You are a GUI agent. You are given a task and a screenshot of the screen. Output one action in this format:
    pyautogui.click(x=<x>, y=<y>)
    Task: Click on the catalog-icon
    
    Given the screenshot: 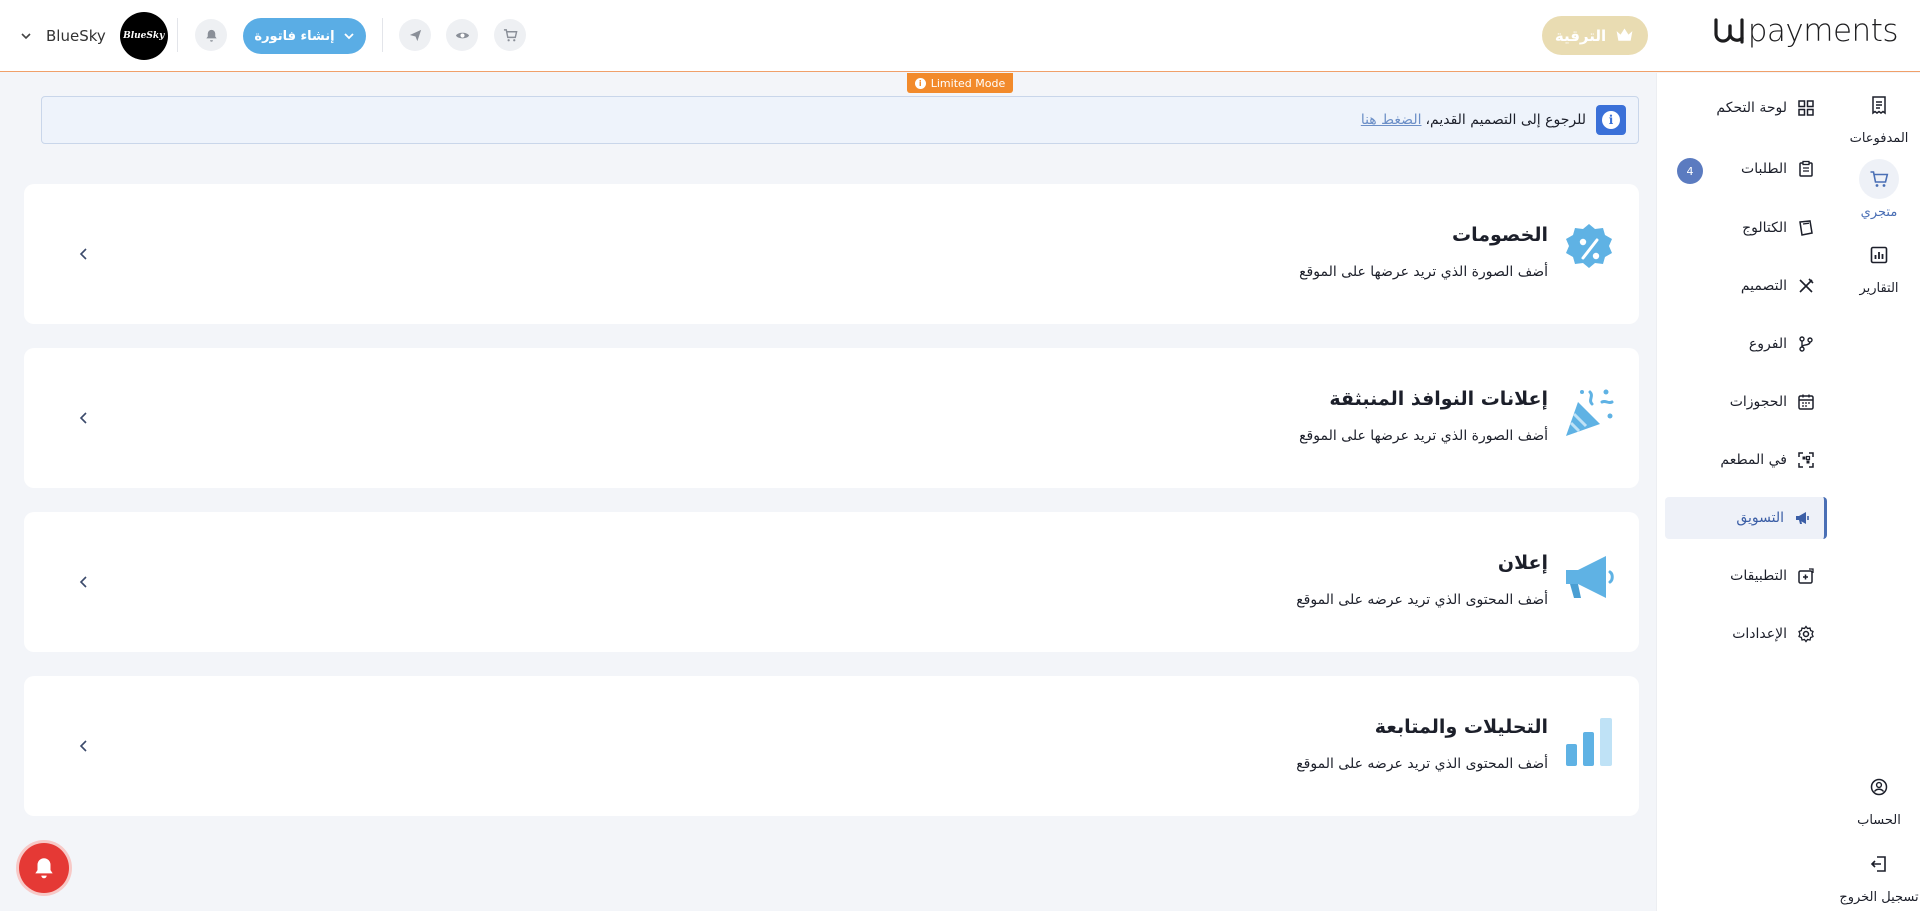 What is the action you would take?
    pyautogui.click(x=1806, y=228)
    